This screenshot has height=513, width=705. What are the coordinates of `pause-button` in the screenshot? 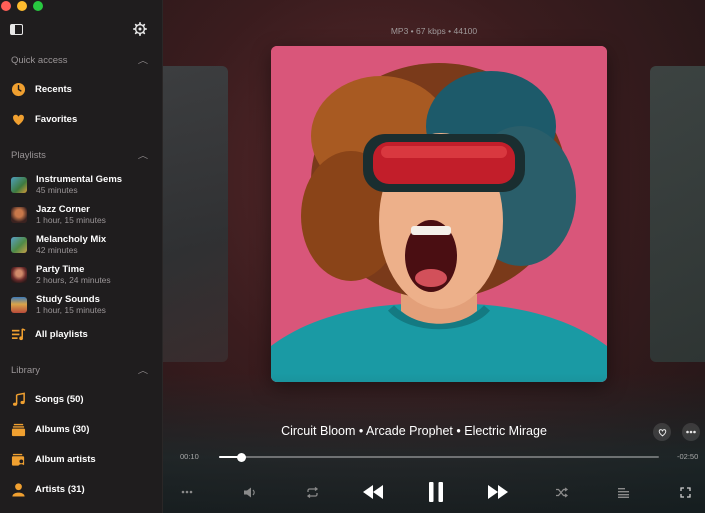 It's located at (436, 492).